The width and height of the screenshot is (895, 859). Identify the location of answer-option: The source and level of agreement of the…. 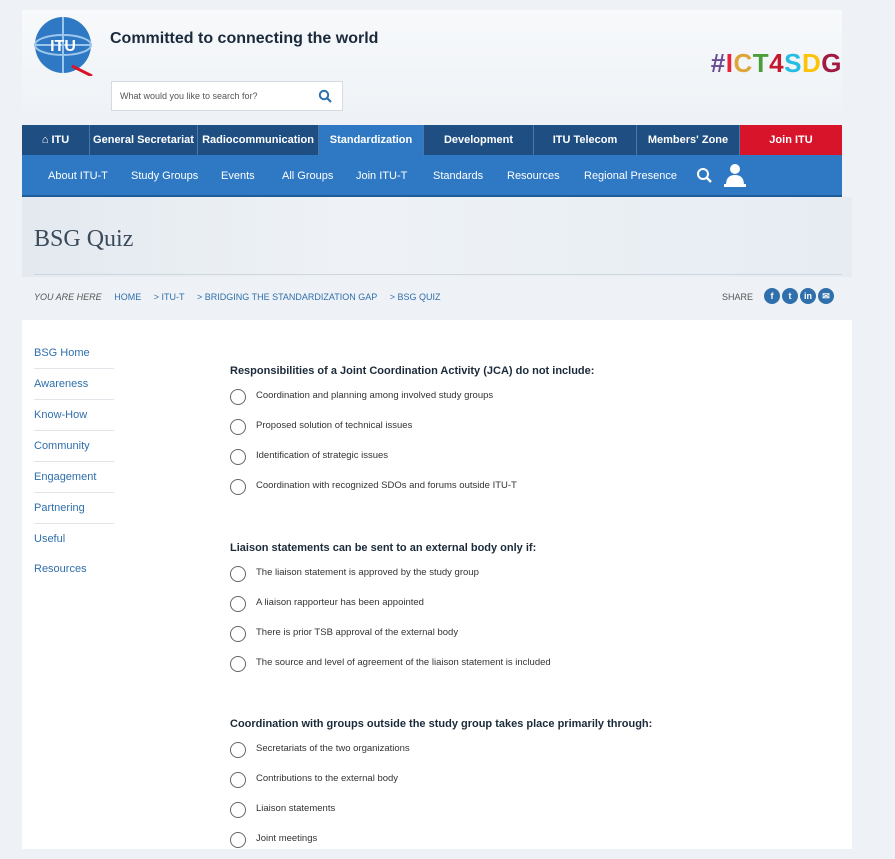
(540, 668).